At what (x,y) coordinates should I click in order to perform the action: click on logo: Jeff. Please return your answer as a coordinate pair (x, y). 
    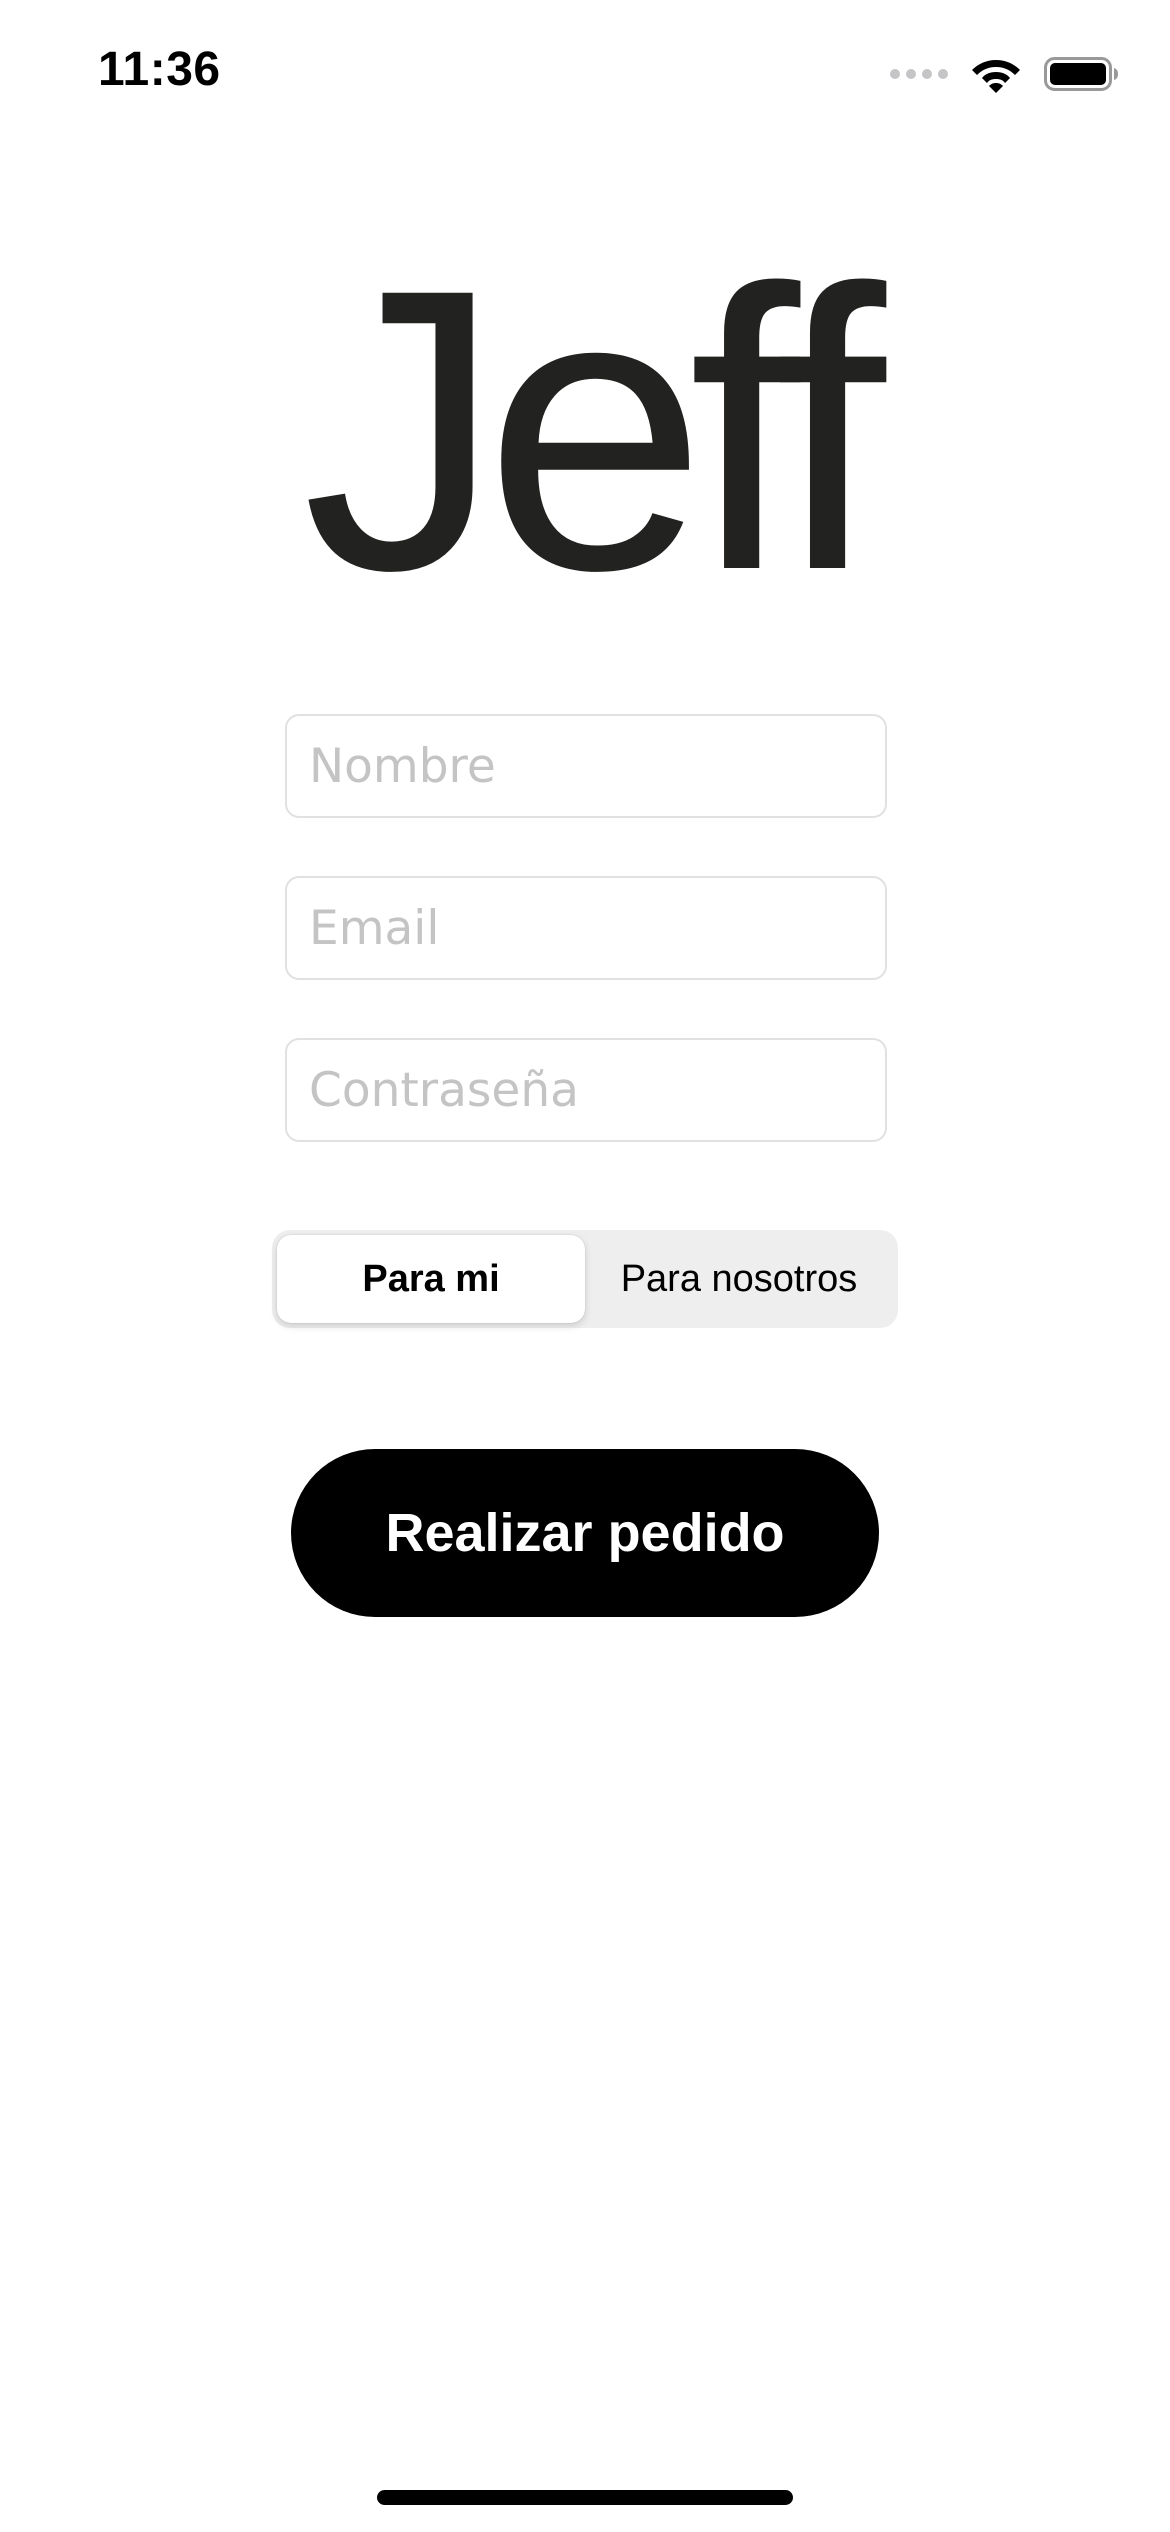
    Looking at the image, I should click on (585, 415).